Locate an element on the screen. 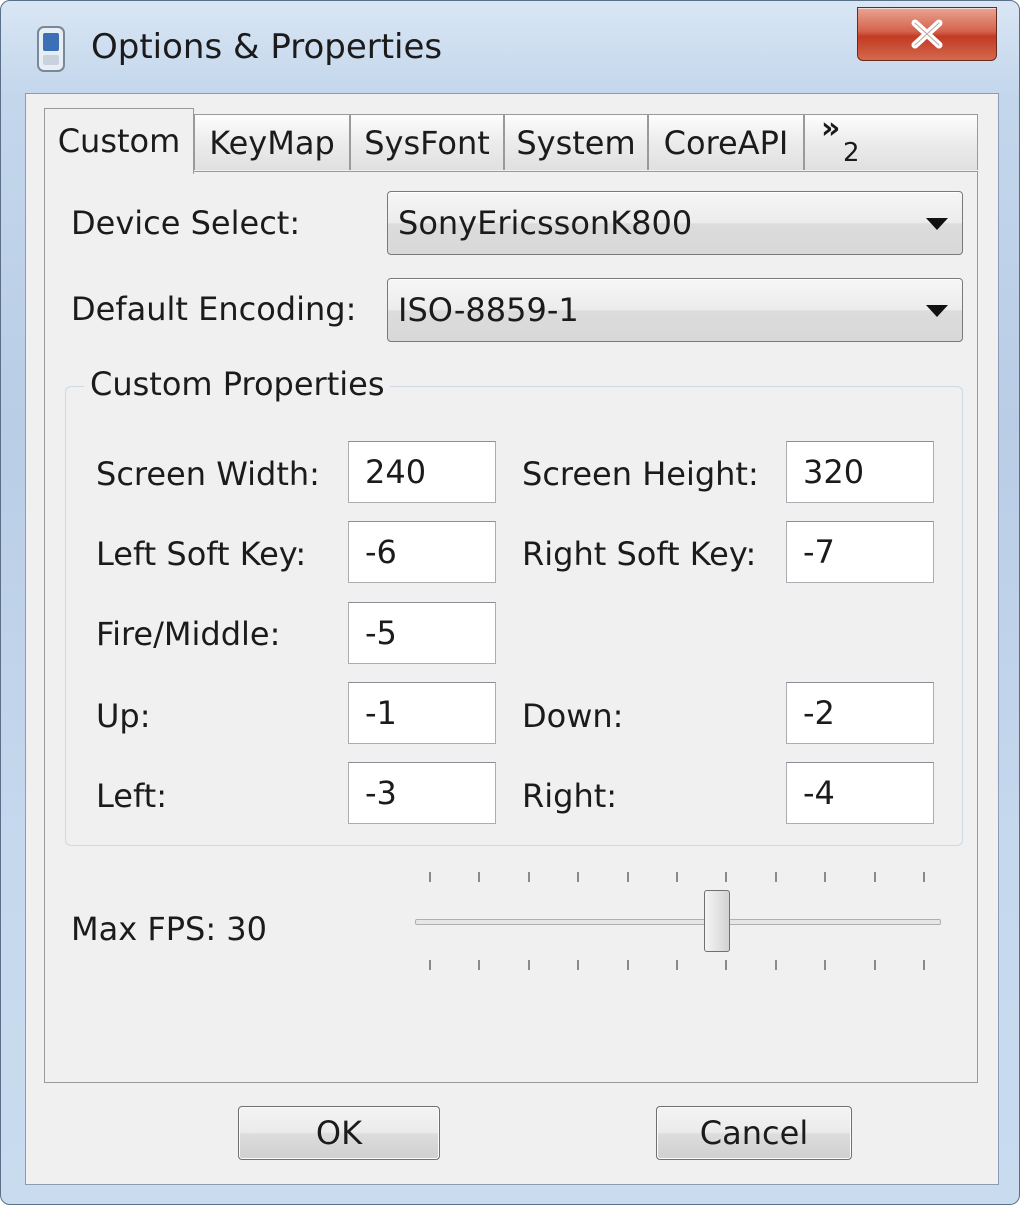 This screenshot has height=1205, width=1020. slider-track is located at coordinates (678, 922).